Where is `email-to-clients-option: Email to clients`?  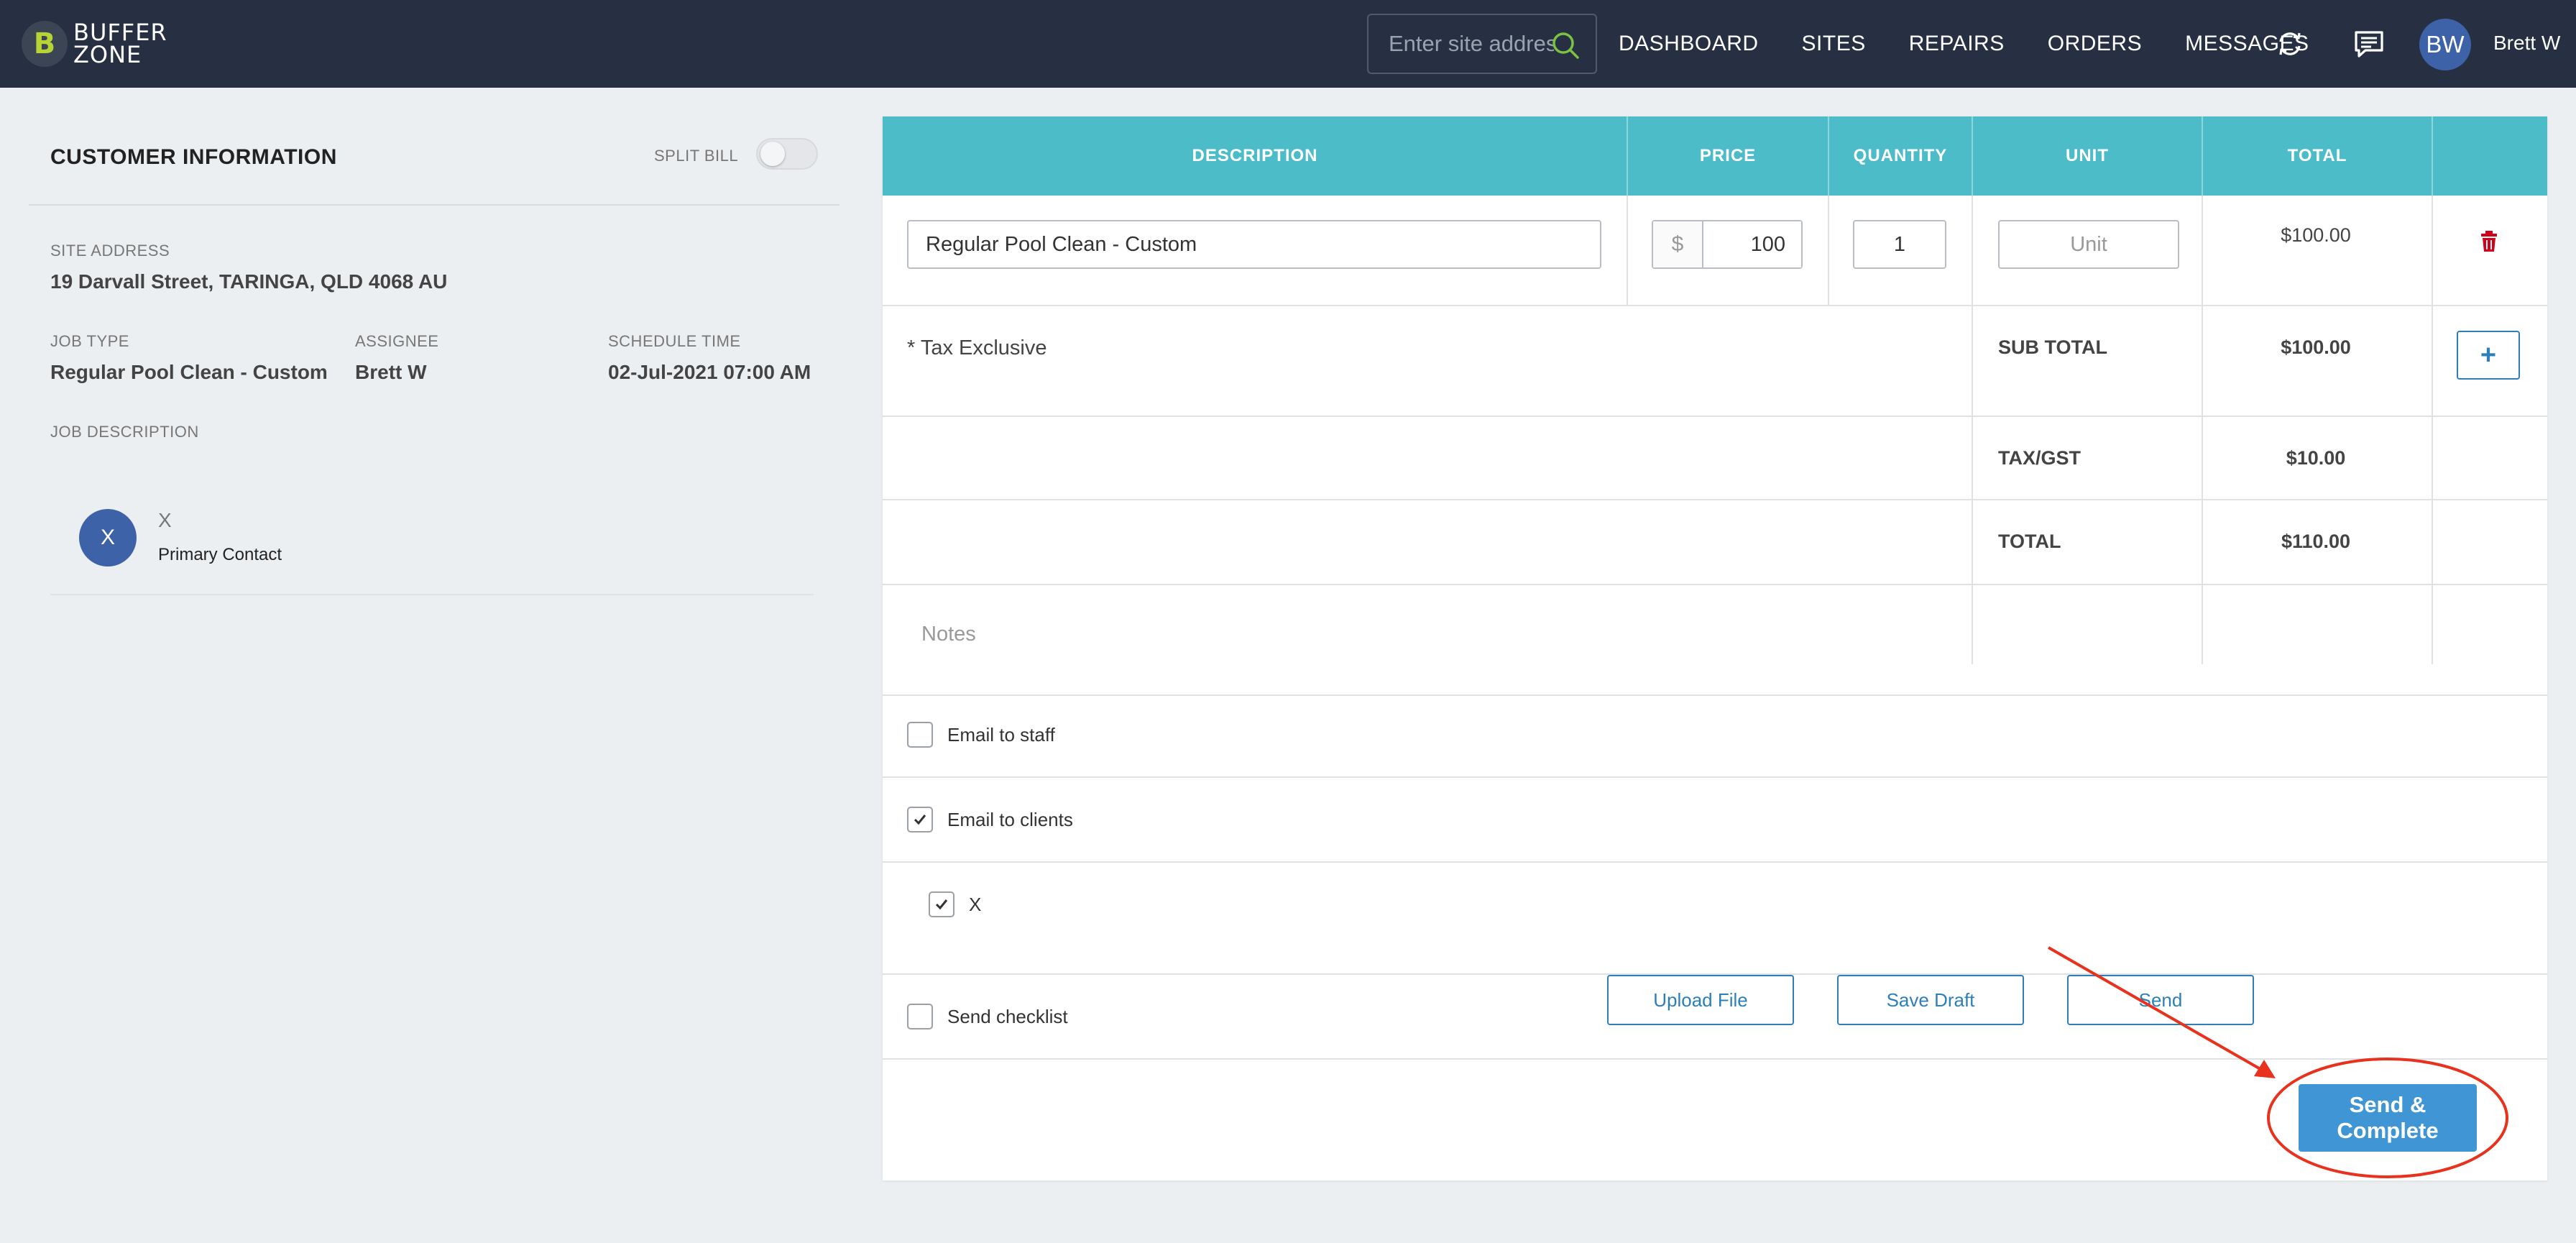
email-to-clients-option: Email to clients is located at coordinates (990, 820).